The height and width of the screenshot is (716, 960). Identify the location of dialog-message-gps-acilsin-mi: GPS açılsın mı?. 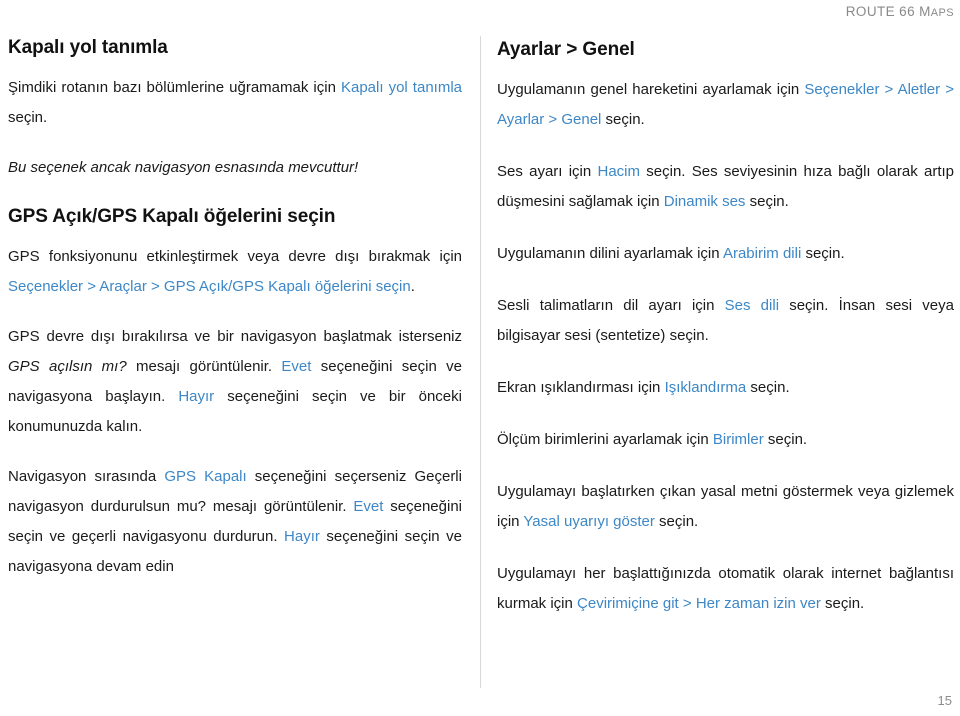
(67, 366).